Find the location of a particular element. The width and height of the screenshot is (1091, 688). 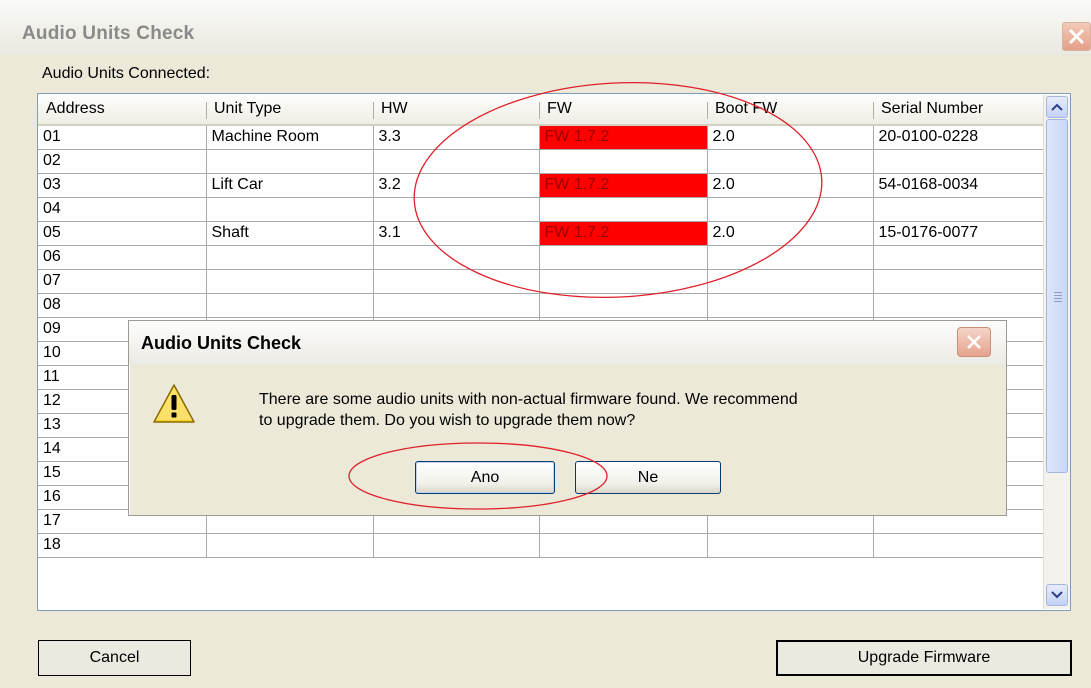

table-row: 03 Lift Car 3.2 FW 1.7.2 2.0 54-0168-0034 is located at coordinates (541, 185).